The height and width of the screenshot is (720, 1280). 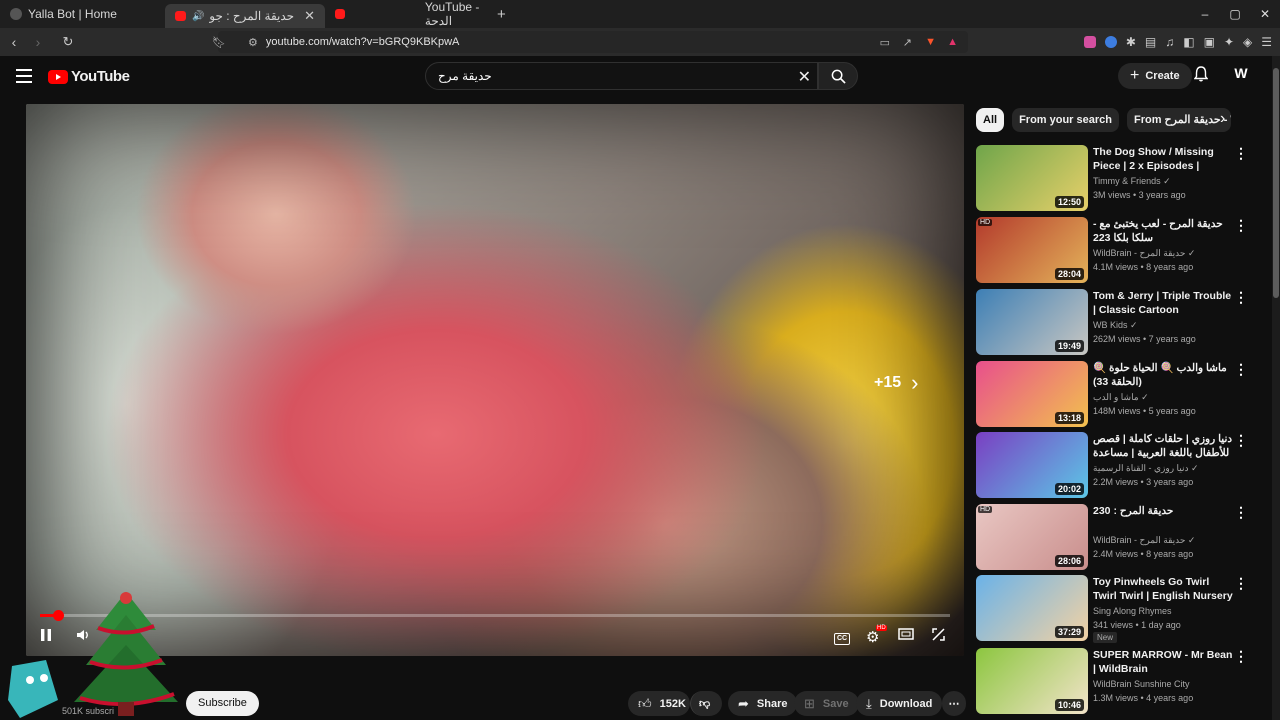 What do you see at coordinates (1065, 120) in the screenshot?
I see `chip-from-search: From your search` at bounding box center [1065, 120].